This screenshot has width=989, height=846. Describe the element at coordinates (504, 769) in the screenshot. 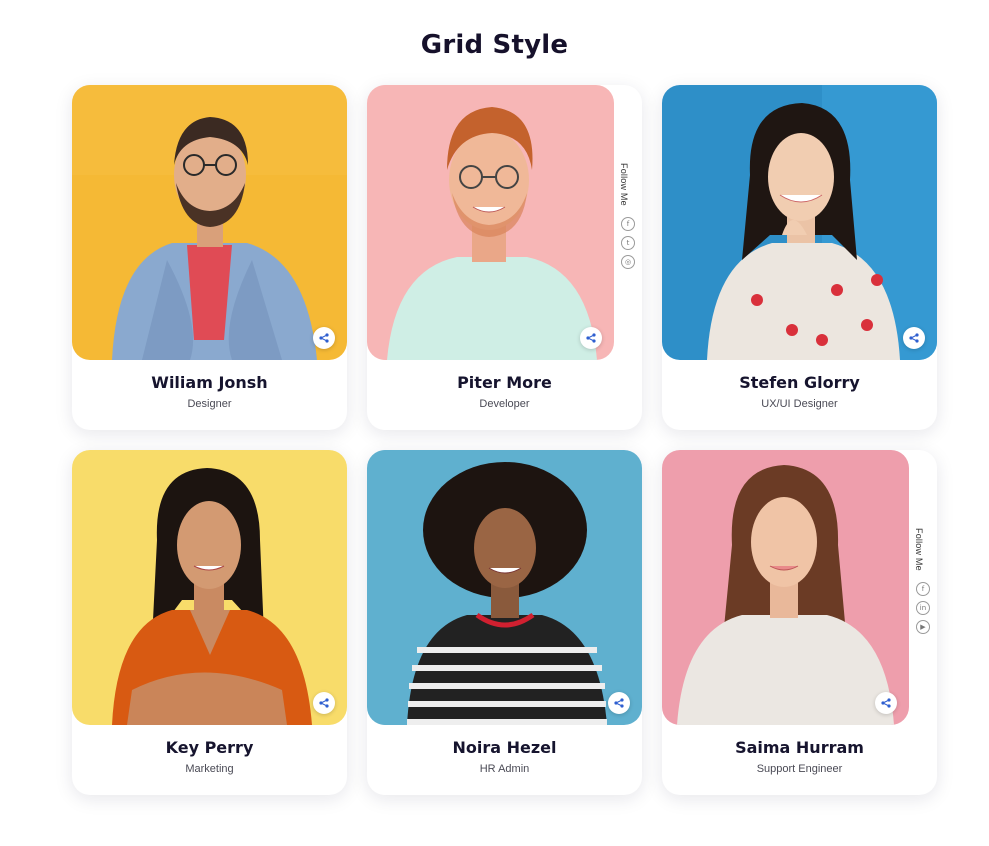

I see `member-role: HR Admin` at that location.